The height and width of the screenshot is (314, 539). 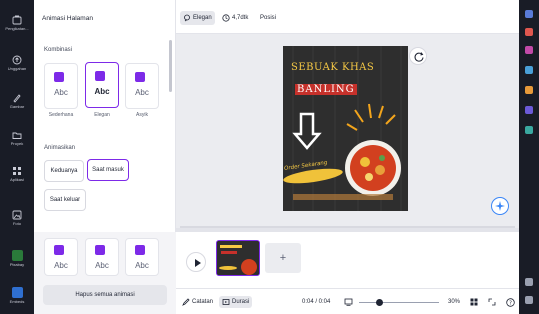 What do you see at coordinates (399, 302) in the screenshot?
I see `zoom-slider` at bounding box center [399, 302].